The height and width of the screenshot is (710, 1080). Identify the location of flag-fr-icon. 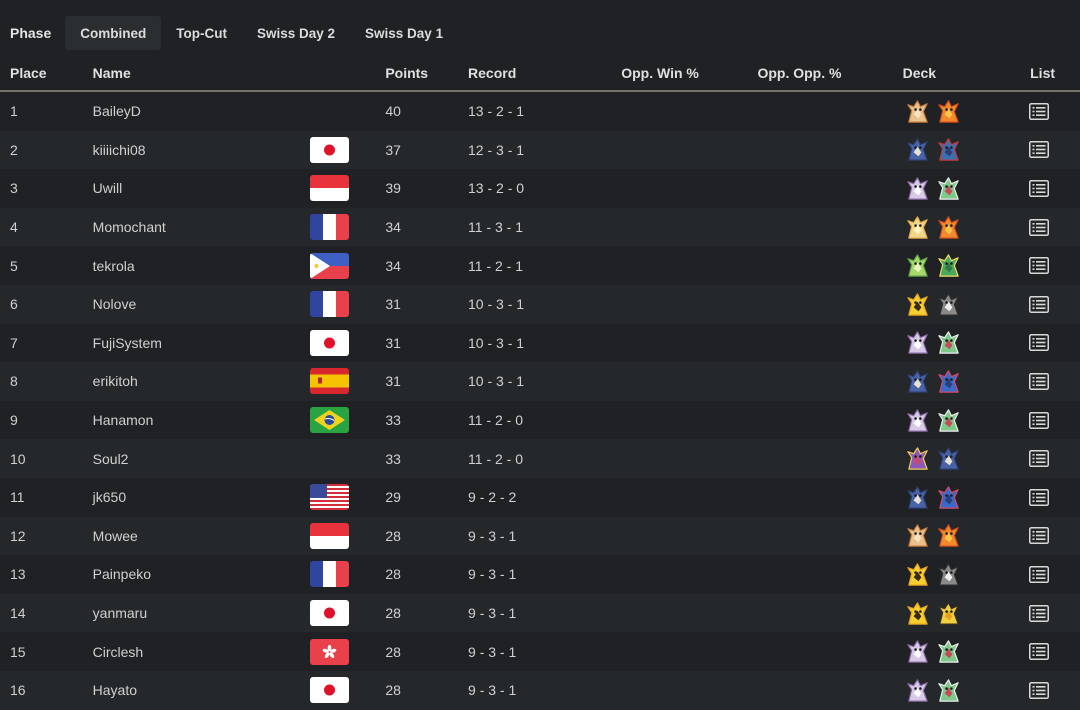
(329, 574).